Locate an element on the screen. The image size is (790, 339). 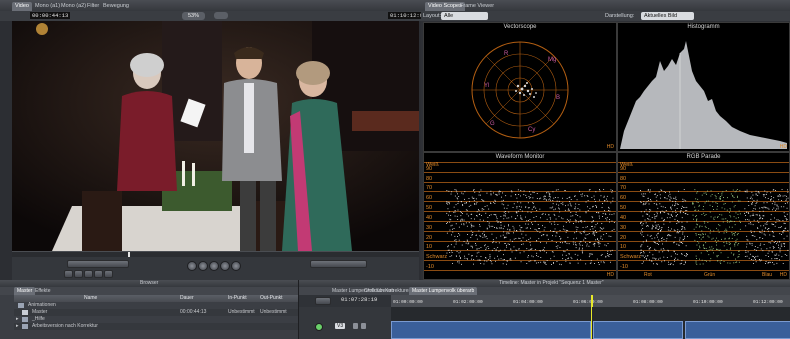
viewer-control-bar: 00:00:44:13 53% 01:10:12:09 is located at coordinates (214, 16).